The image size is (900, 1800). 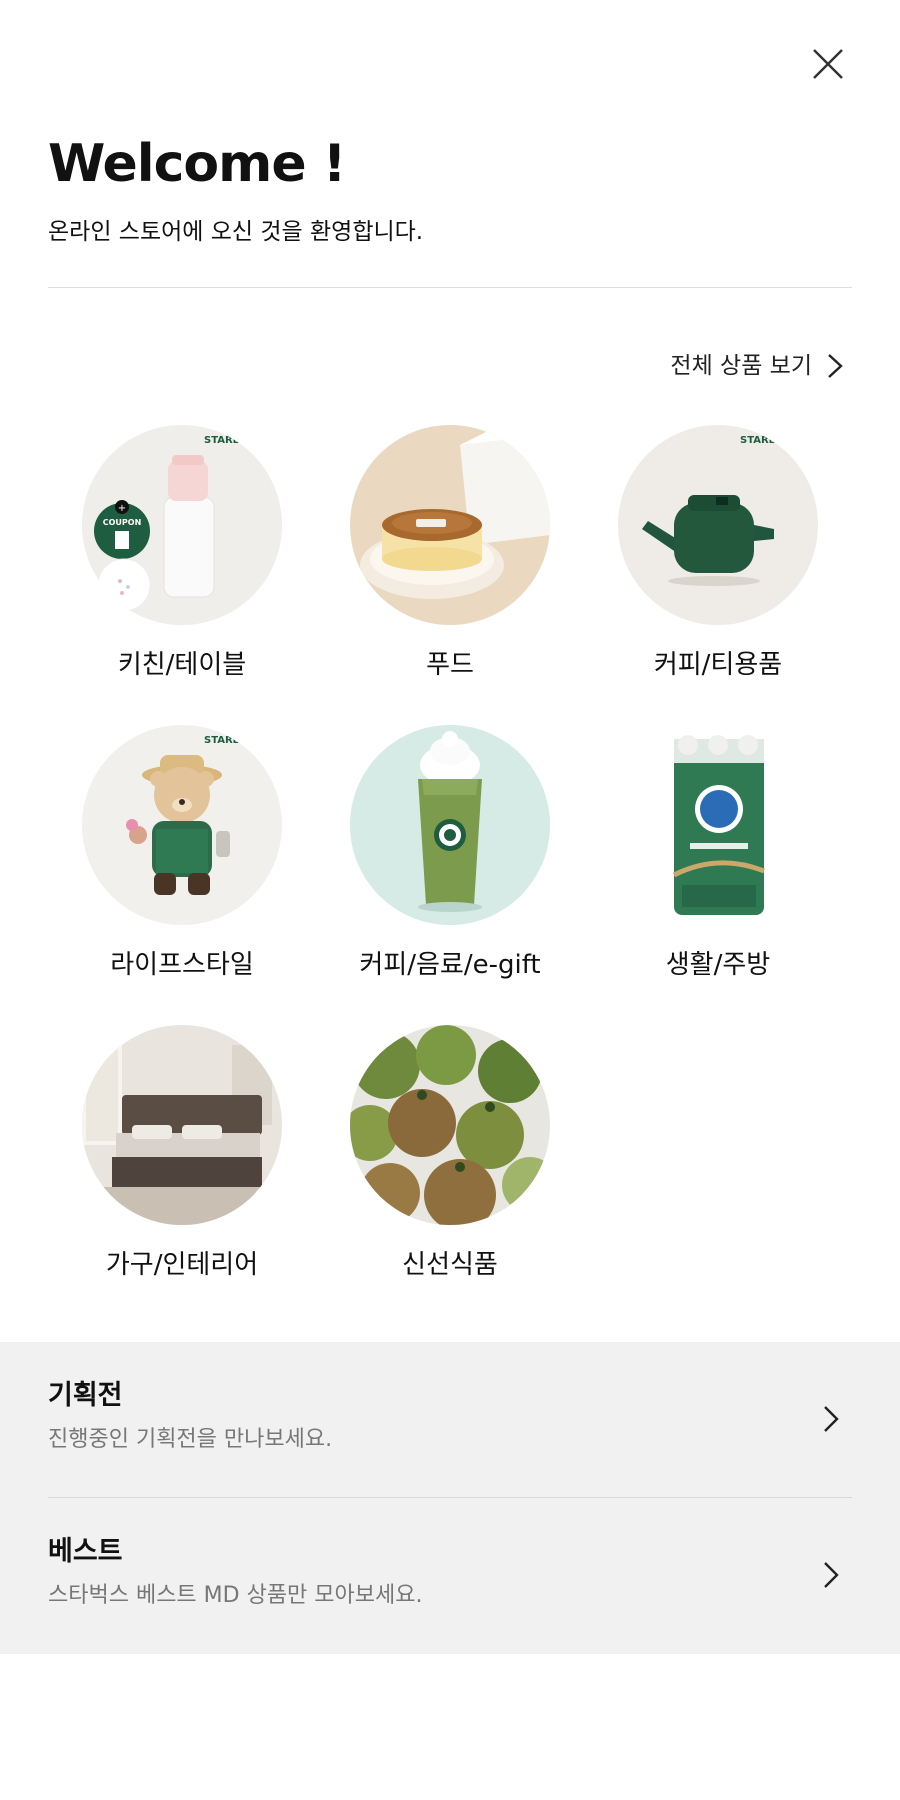 I want to click on category-item-lifestyle: STARB 라이프스타일, so click(x=182, y=854).